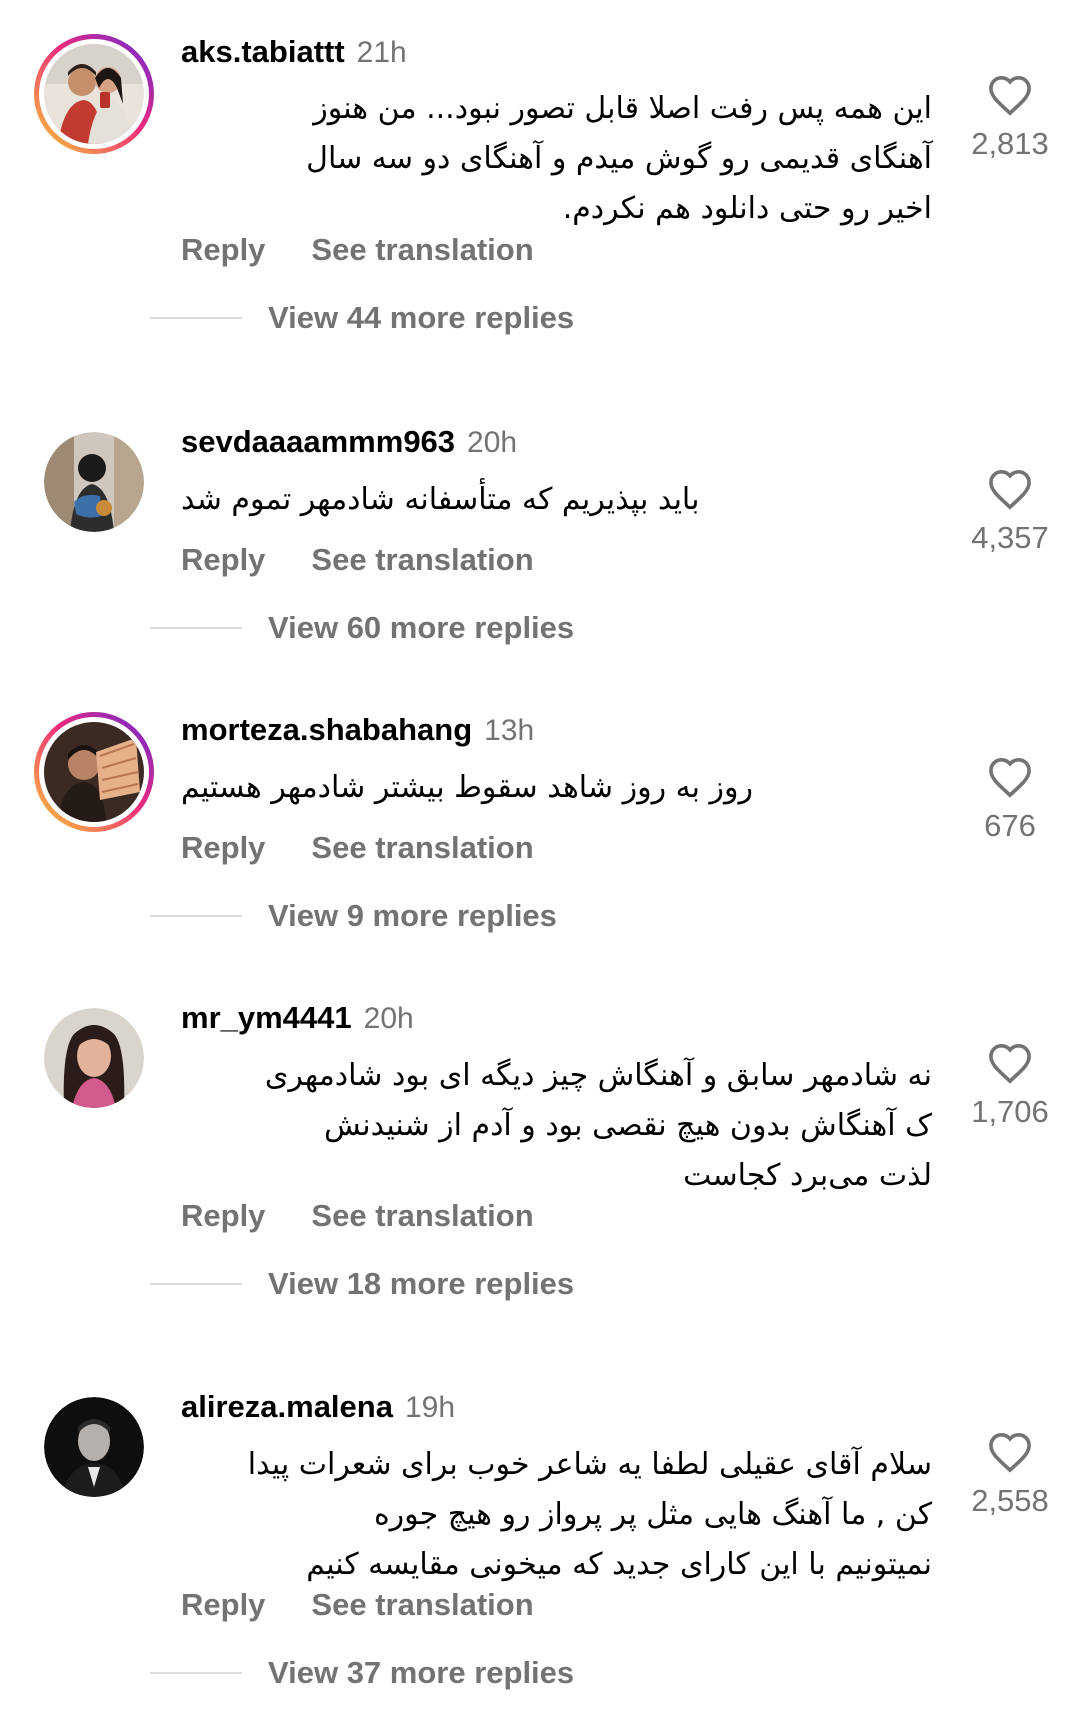 This screenshot has width=1080, height=1729. I want to click on comment-meta: morteza.shabahang 13h, so click(357, 732).